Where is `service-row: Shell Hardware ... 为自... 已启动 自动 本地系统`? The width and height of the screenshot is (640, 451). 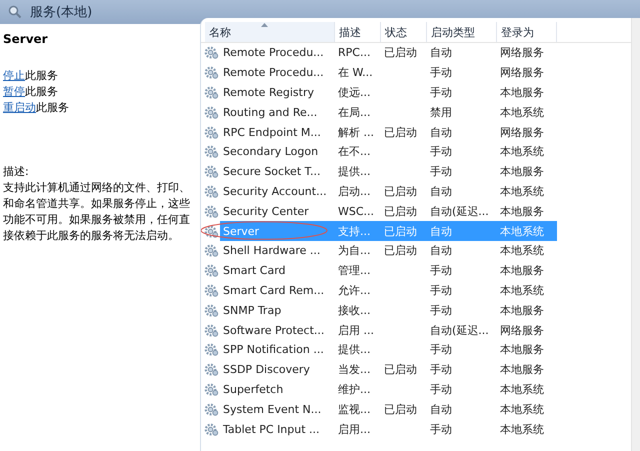 service-row: Shell Hardware ... 为自... 已启动 自动 本地系统 is located at coordinates (388, 250).